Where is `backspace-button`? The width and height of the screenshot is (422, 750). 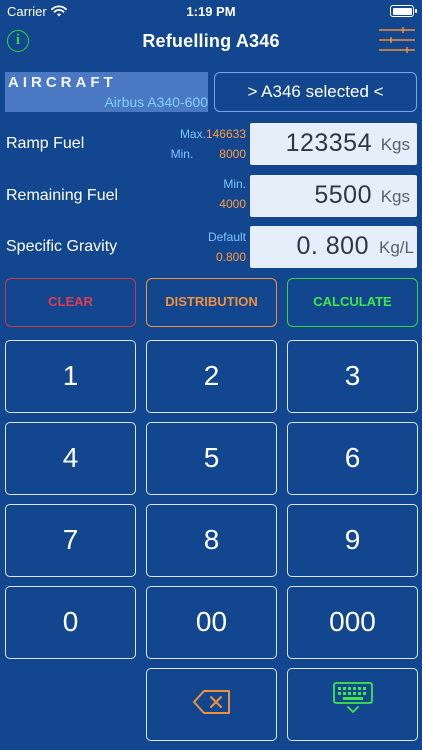 backspace-button is located at coordinates (211, 704).